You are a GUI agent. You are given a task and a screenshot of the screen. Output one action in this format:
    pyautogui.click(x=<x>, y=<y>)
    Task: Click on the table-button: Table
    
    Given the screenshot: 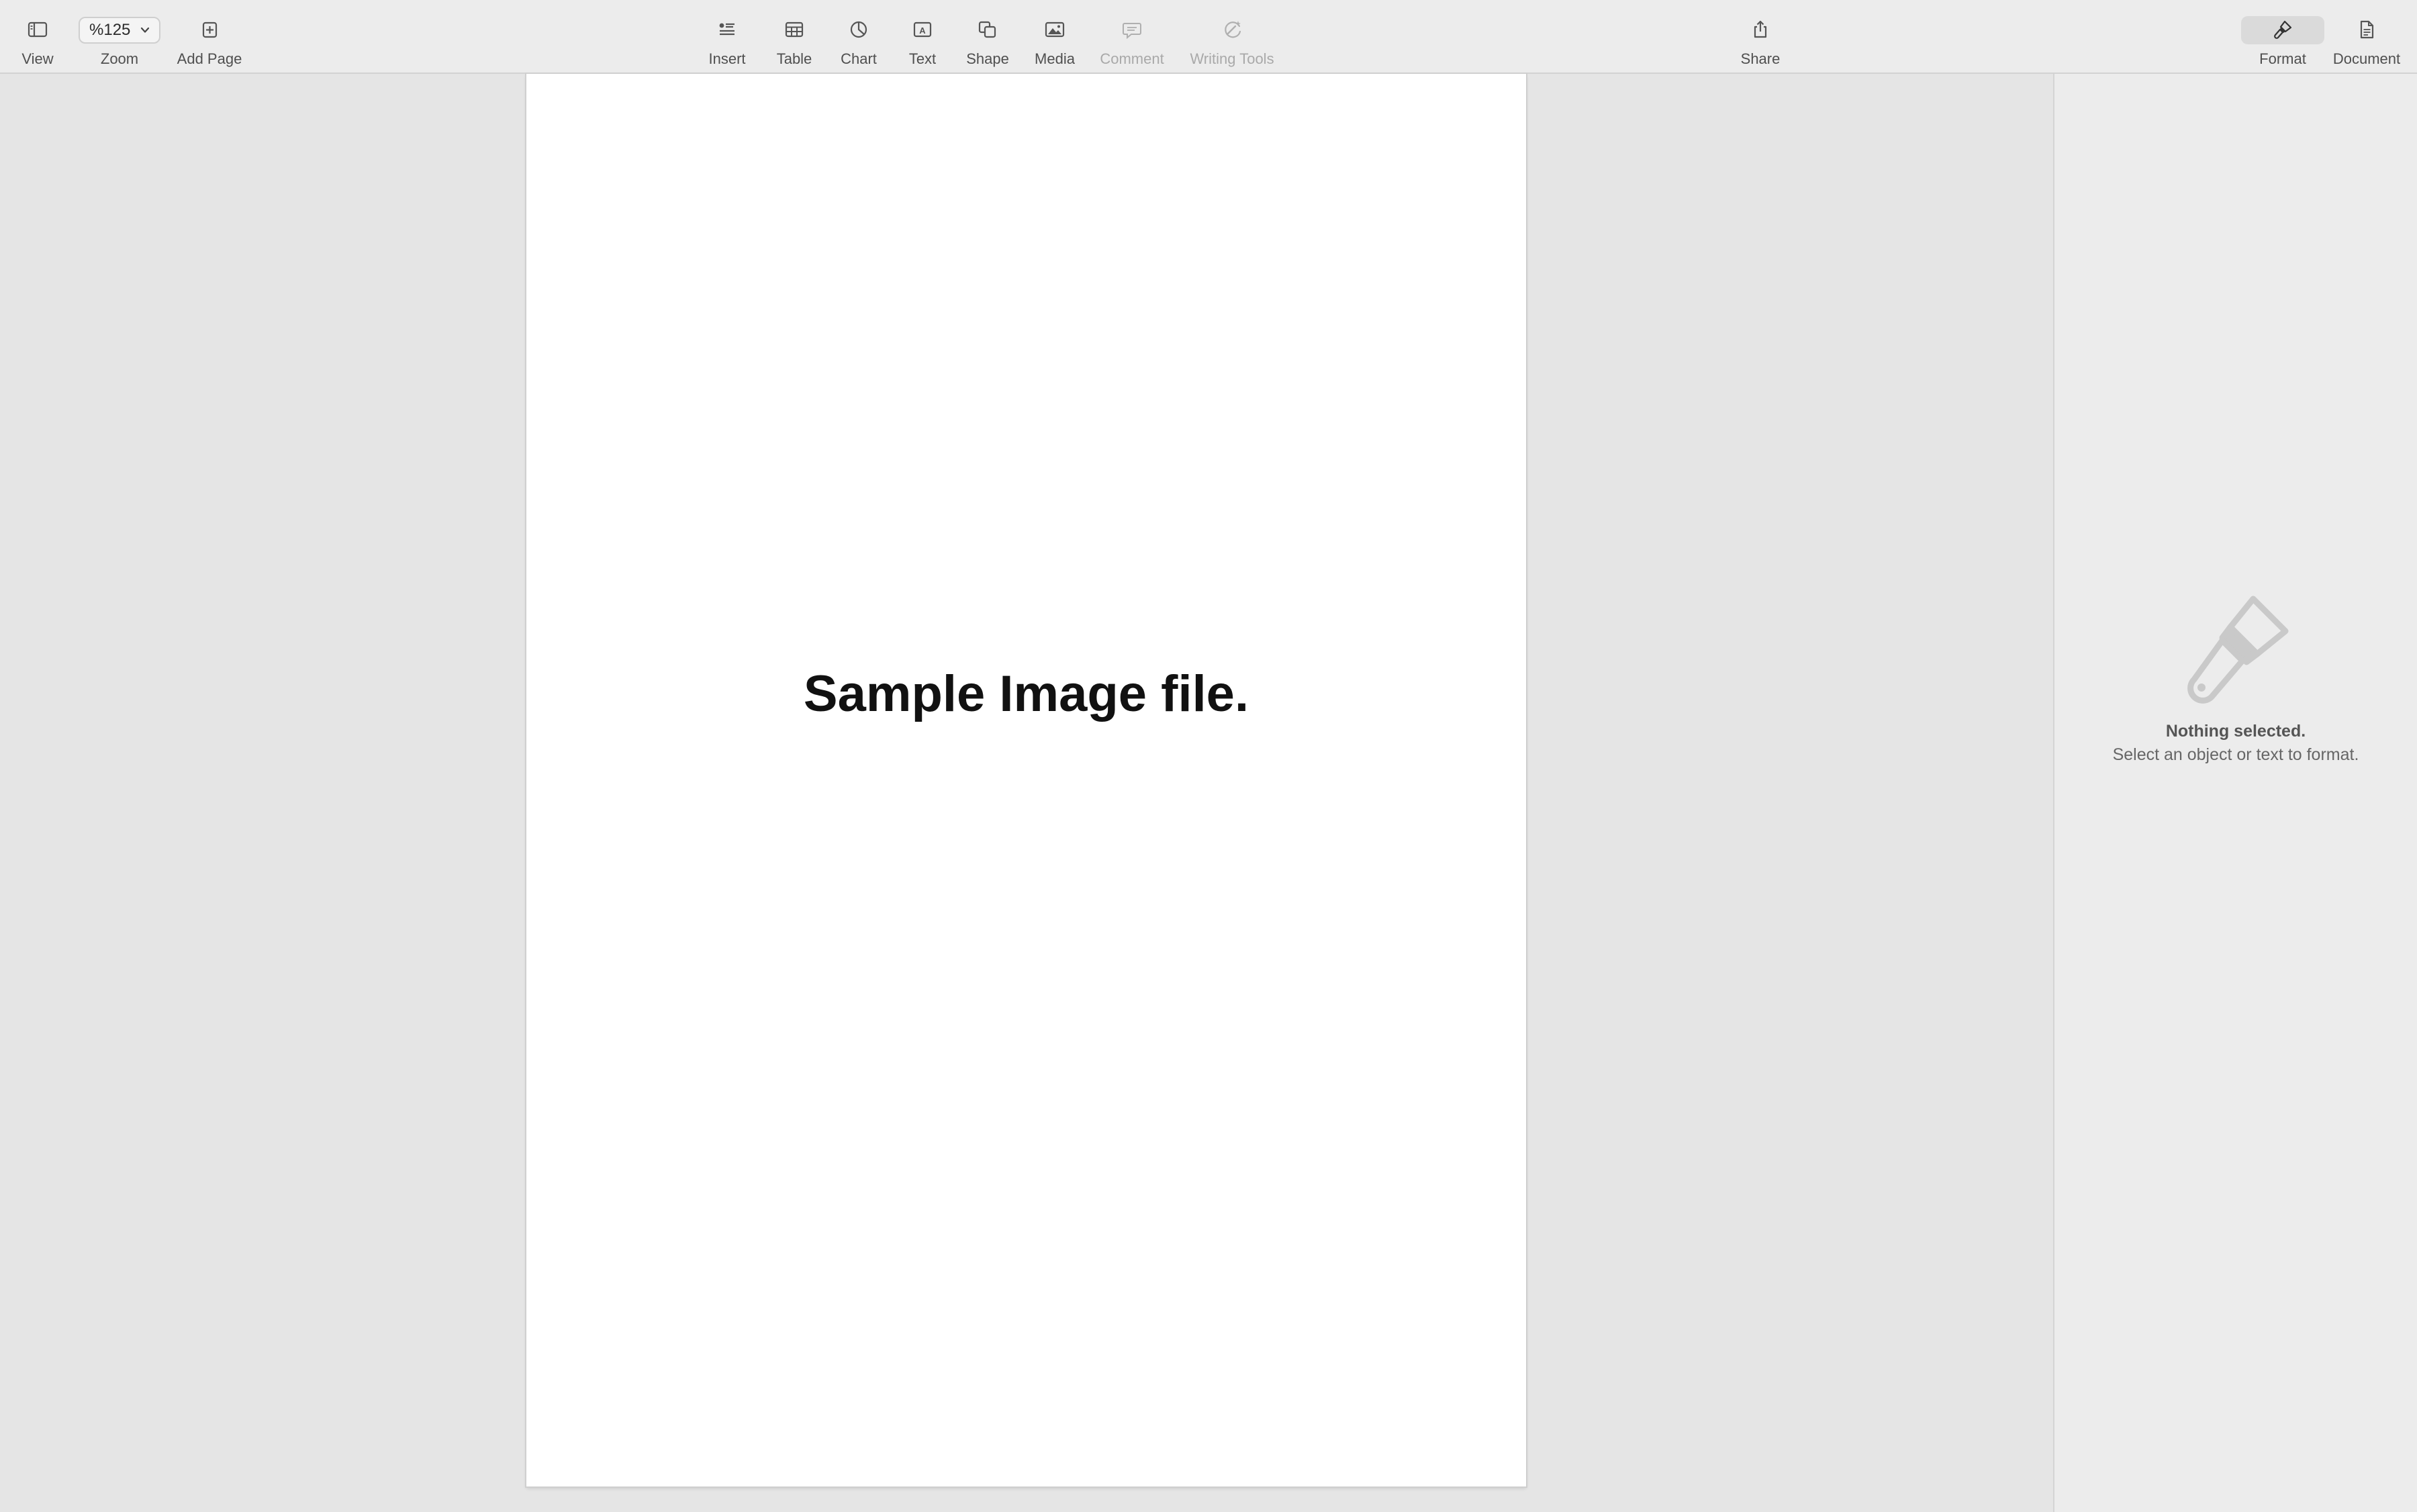 What is the action you would take?
    pyautogui.click(x=794, y=37)
    